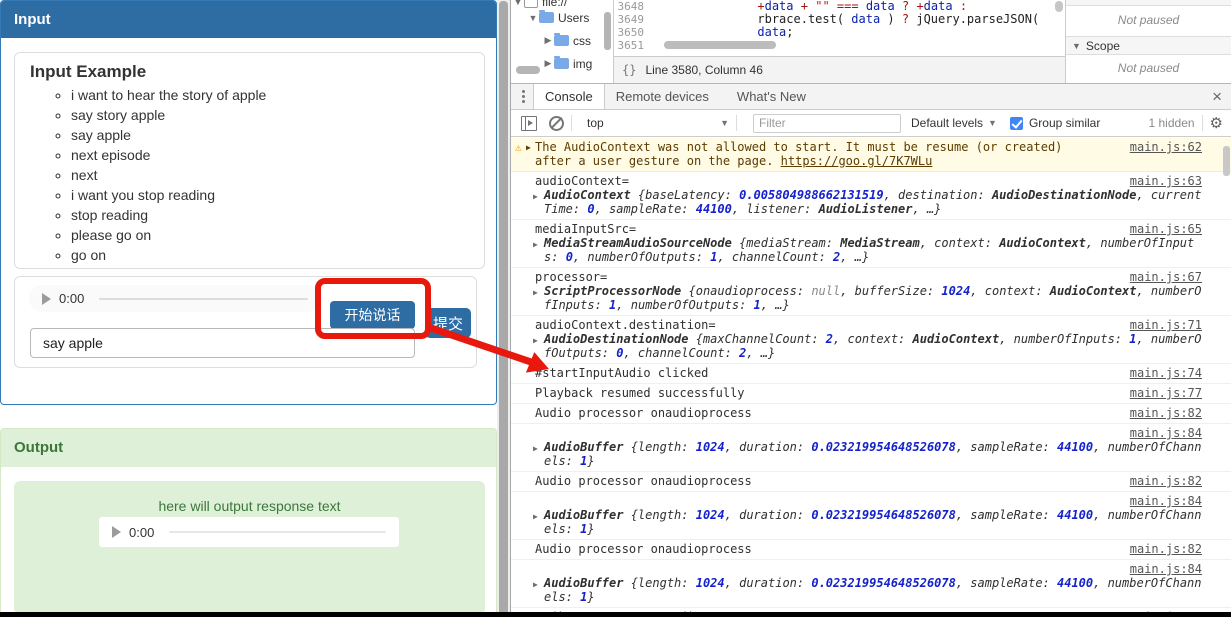 The width and height of the screenshot is (1231, 617). I want to click on tab-whats-new: What's New, so click(771, 96).